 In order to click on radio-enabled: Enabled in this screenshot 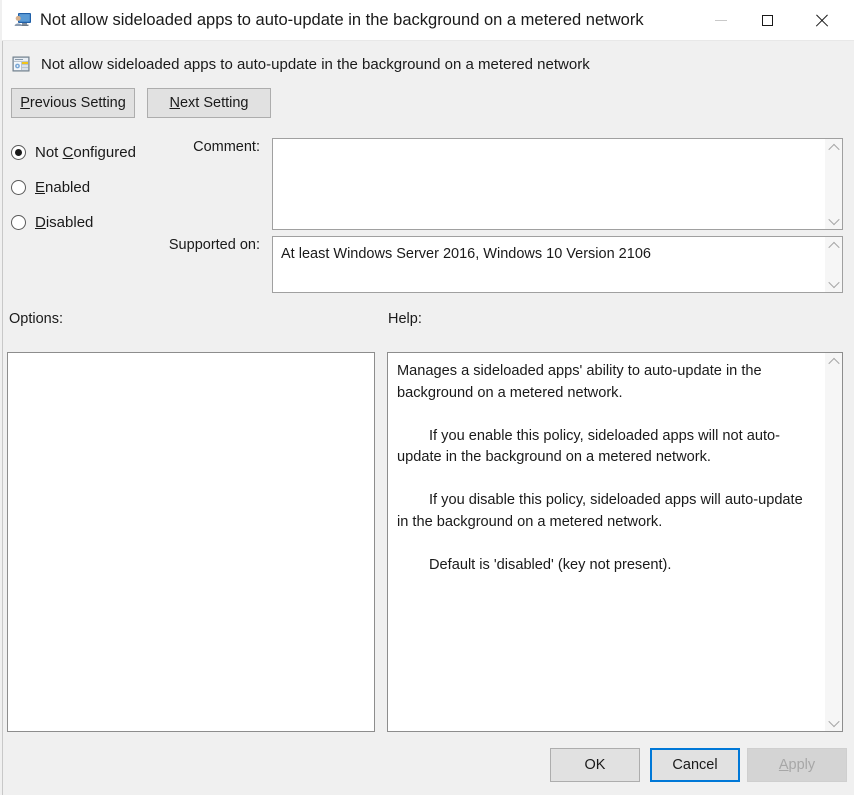, I will do `click(50, 187)`.